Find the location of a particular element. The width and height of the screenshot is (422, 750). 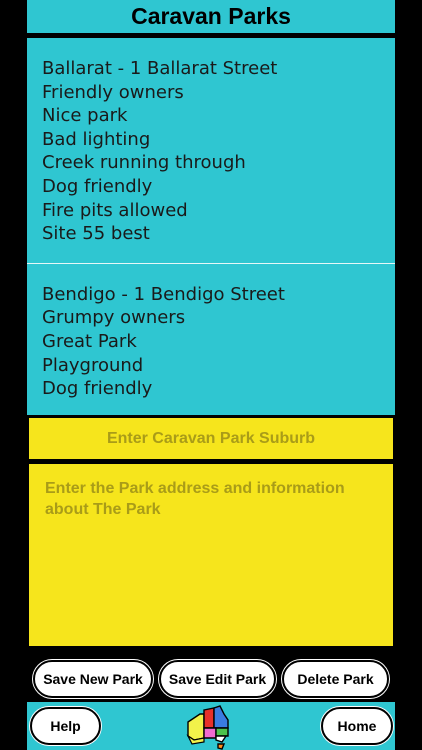

park-line: Creek running through is located at coordinates (144, 163).